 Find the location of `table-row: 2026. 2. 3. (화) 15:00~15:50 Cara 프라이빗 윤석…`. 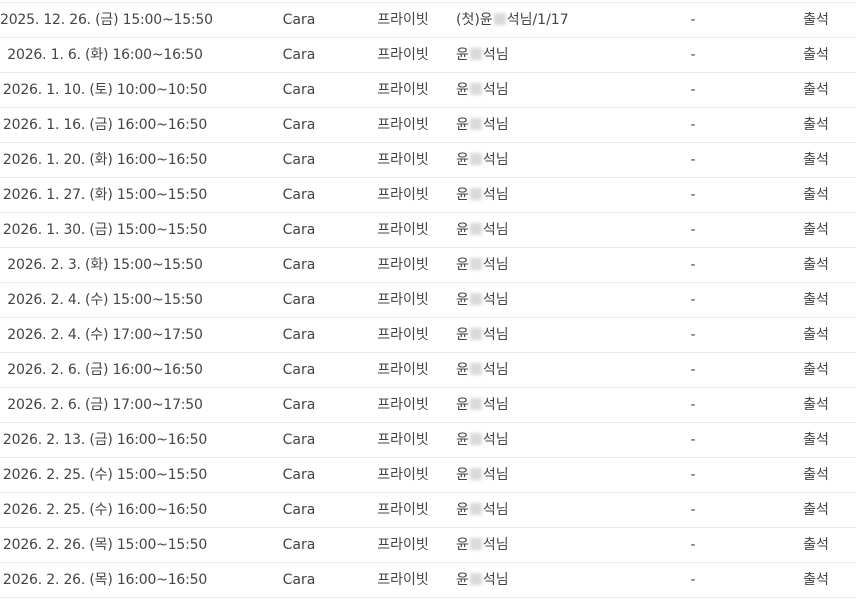

table-row: 2026. 2. 3. (화) 15:00~15:50 Cara 프라이빗 윤석… is located at coordinates (428, 265).